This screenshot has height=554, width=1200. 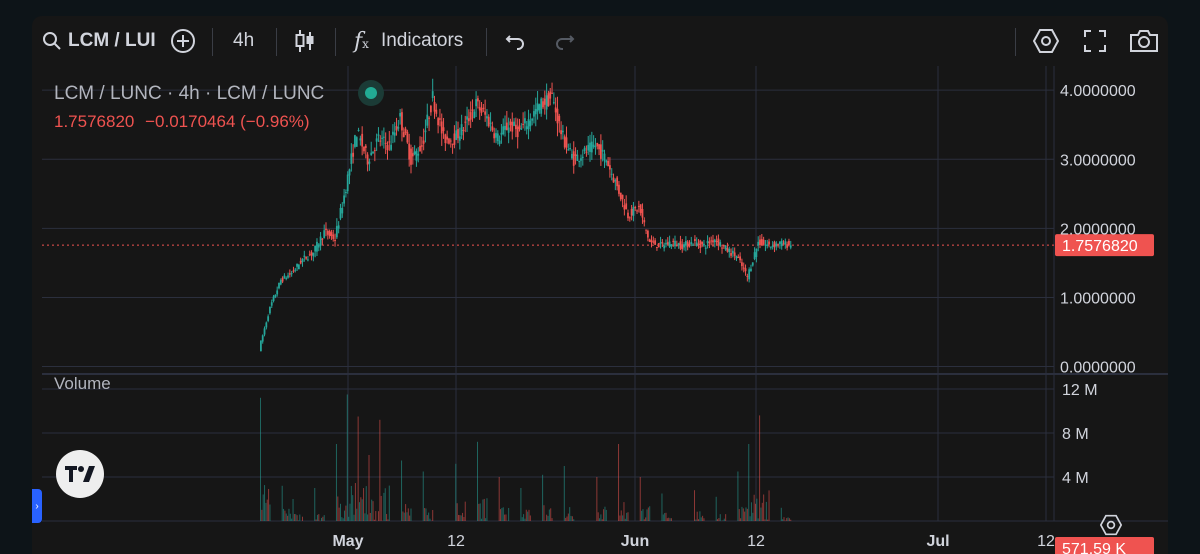 What do you see at coordinates (1095, 41) in the screenshot?
I see `fullscreen-button` at bounding box center [1095, 41].